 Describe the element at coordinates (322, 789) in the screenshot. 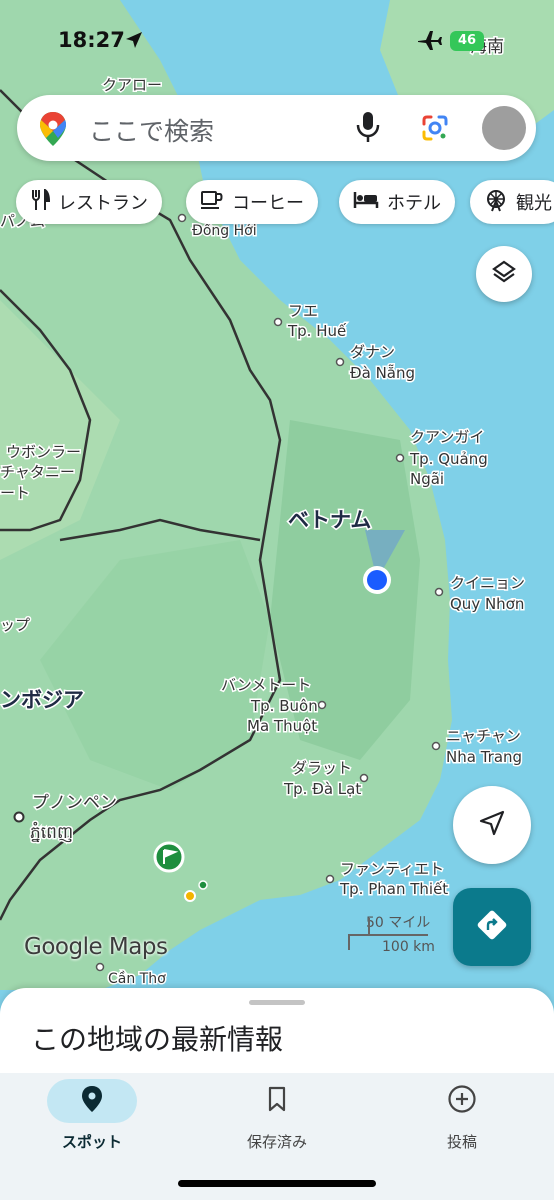

I see `map-label-dalat: Tp. Đà Lạt` at that location.